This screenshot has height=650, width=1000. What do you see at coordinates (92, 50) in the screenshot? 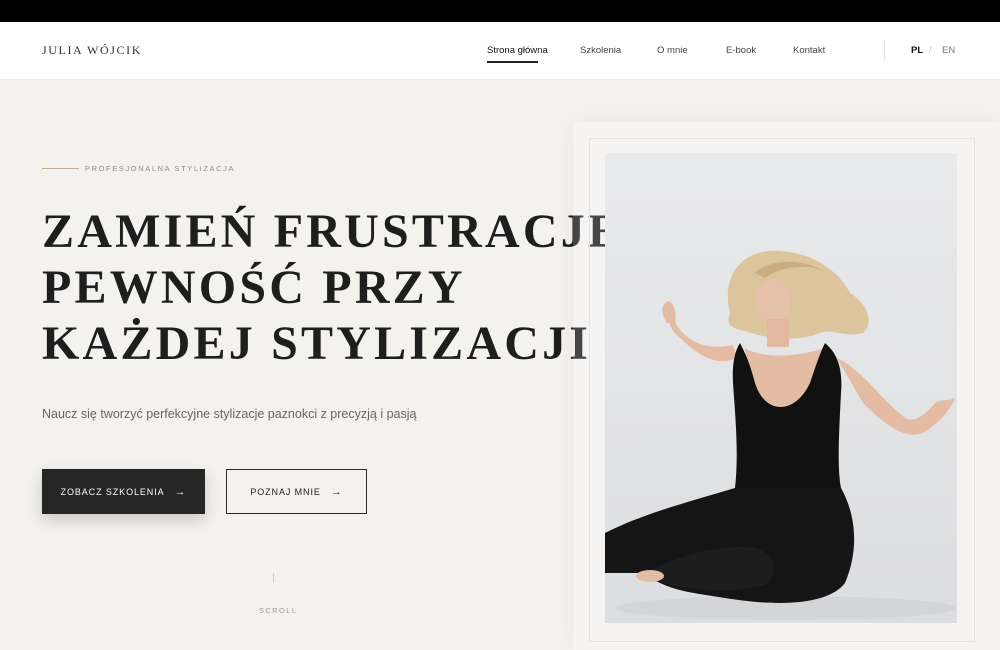
I see `logo: JULIA WÓJCIK` at bounding box center [92, 50].